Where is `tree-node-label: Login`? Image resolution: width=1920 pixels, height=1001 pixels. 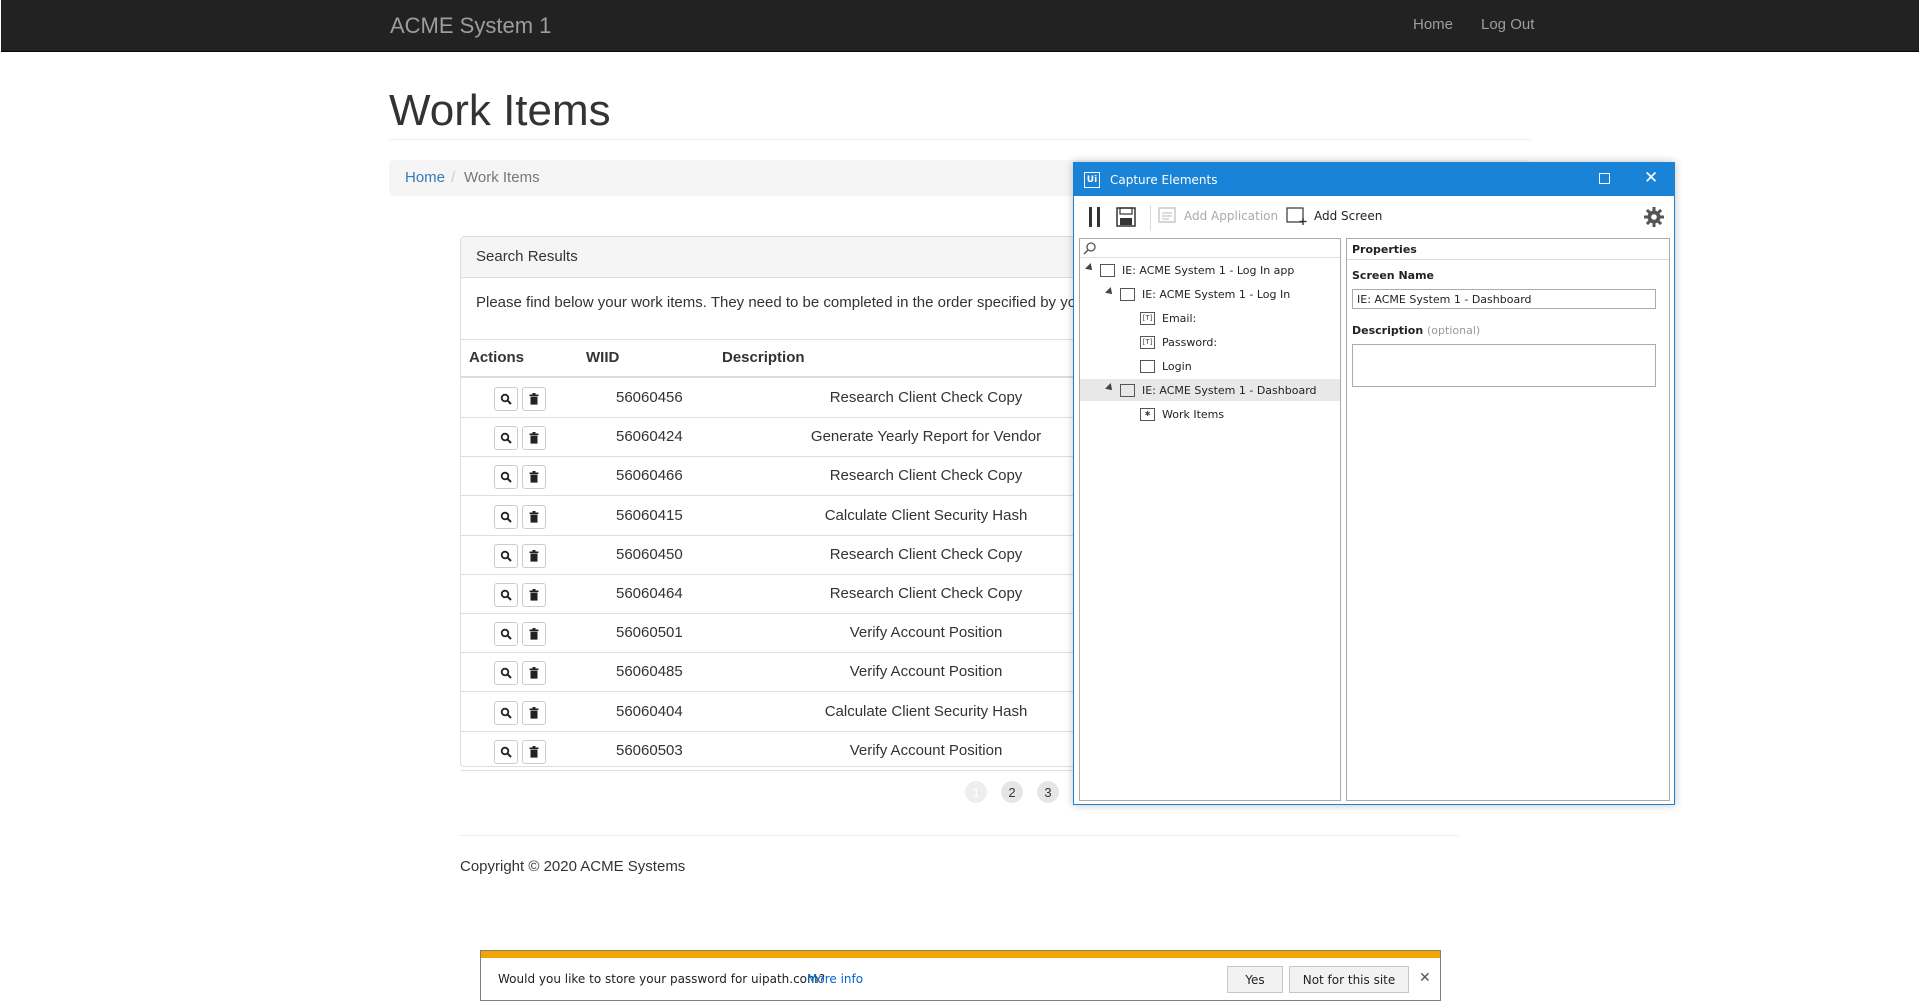 tree-node-label: Login is located at coordinates (1177, 366).